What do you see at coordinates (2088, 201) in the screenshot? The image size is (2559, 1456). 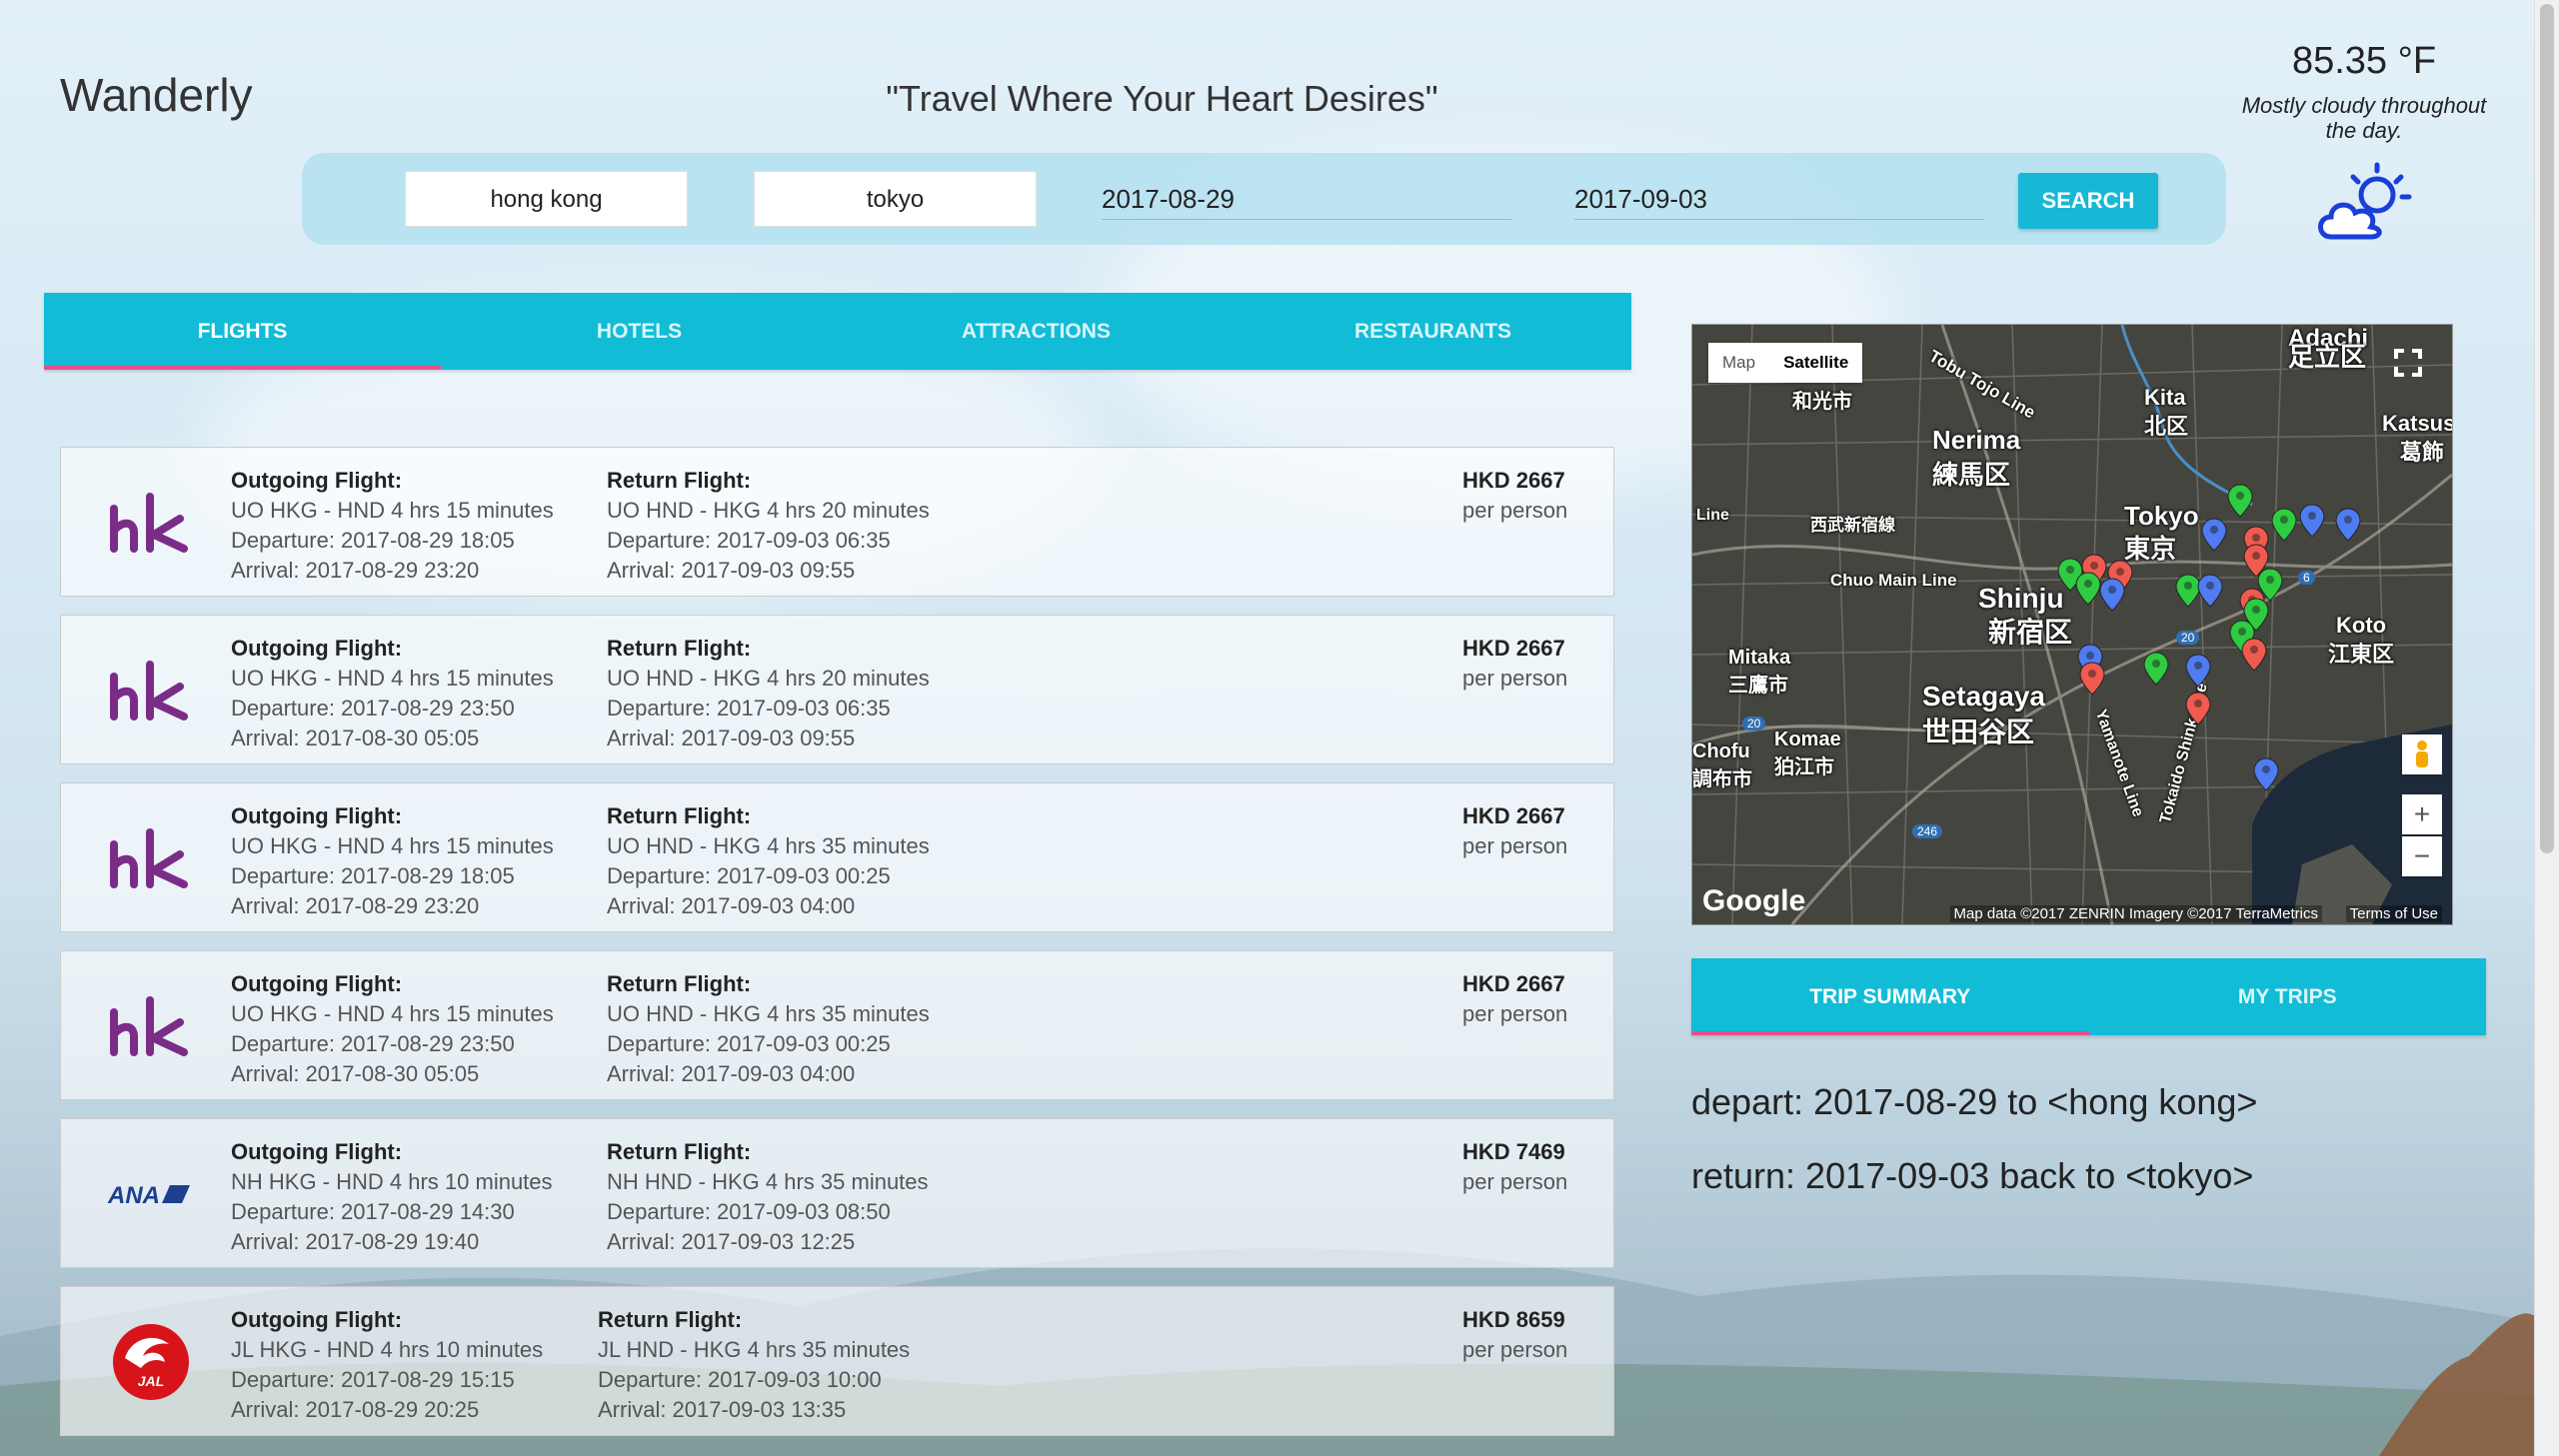 I see `search-button: SEARCH` at bounding box center [2088, 201].